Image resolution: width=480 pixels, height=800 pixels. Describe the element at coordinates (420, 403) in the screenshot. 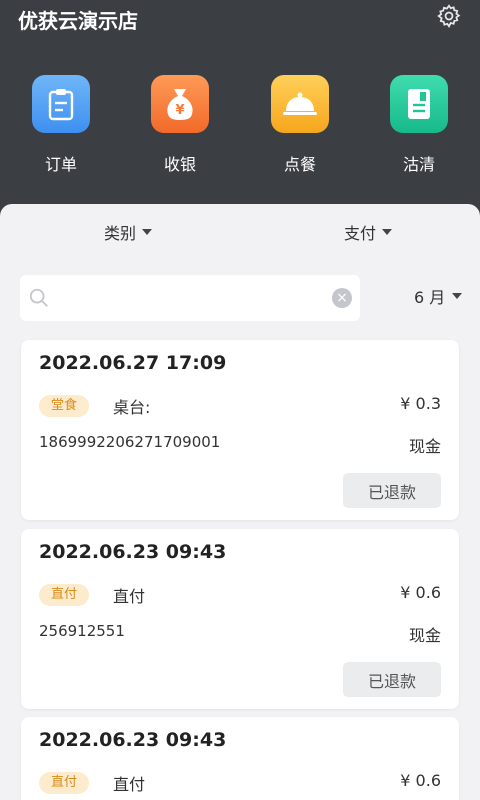

I see `order-amount: ¥ 0.3` at that location.